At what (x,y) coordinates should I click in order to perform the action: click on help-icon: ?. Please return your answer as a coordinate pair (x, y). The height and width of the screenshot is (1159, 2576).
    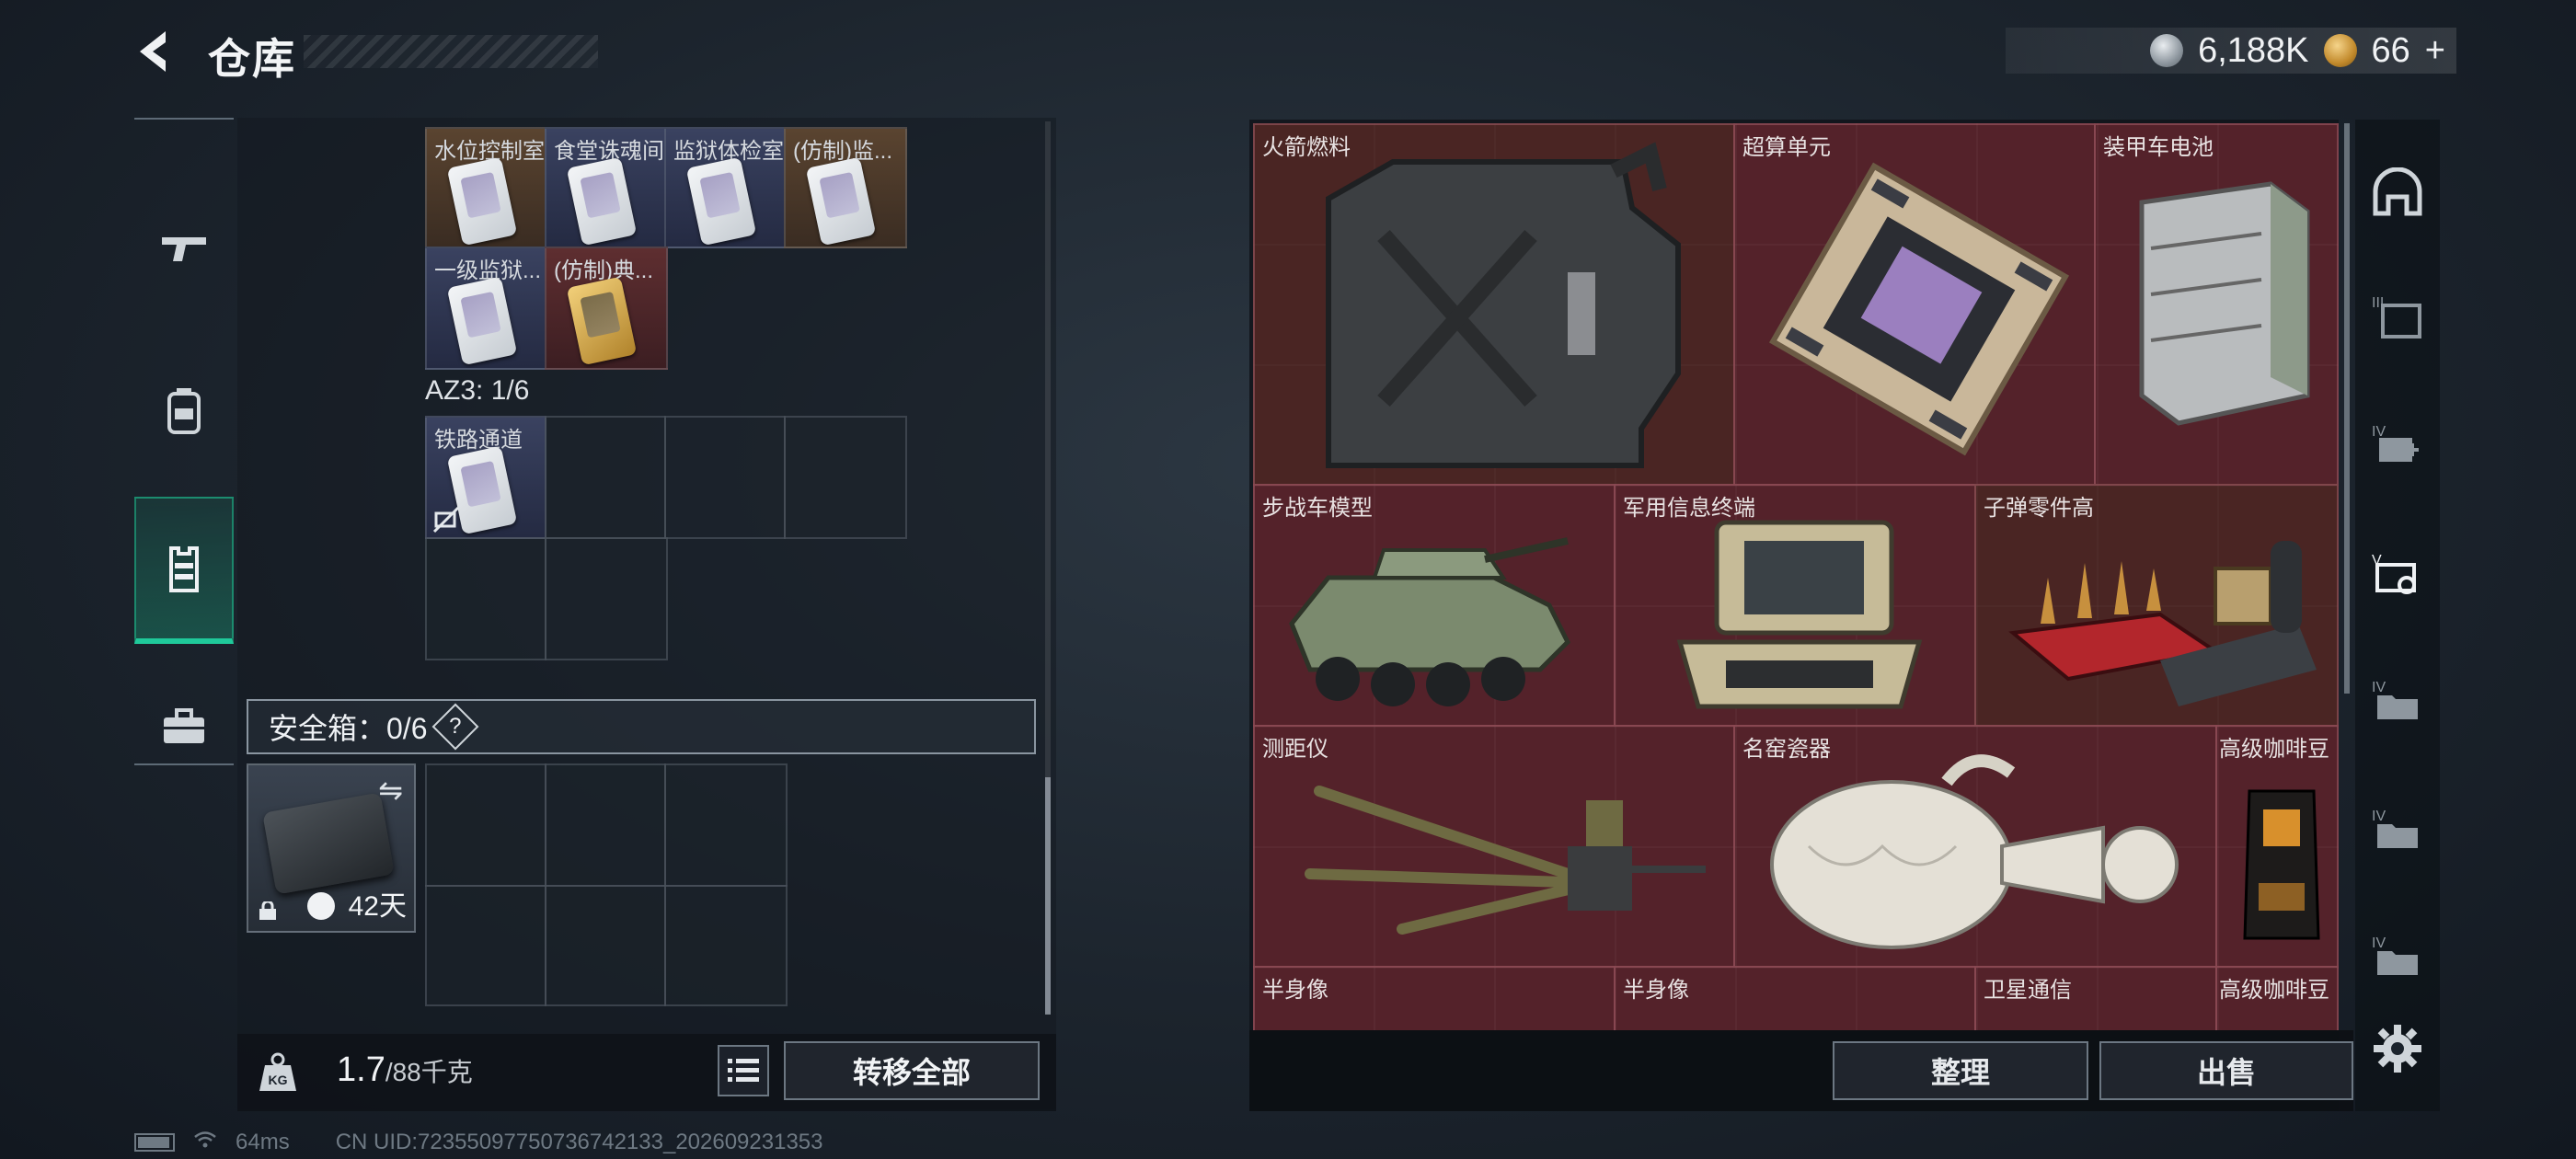
    Looking at the image, I should click on (454, 727).